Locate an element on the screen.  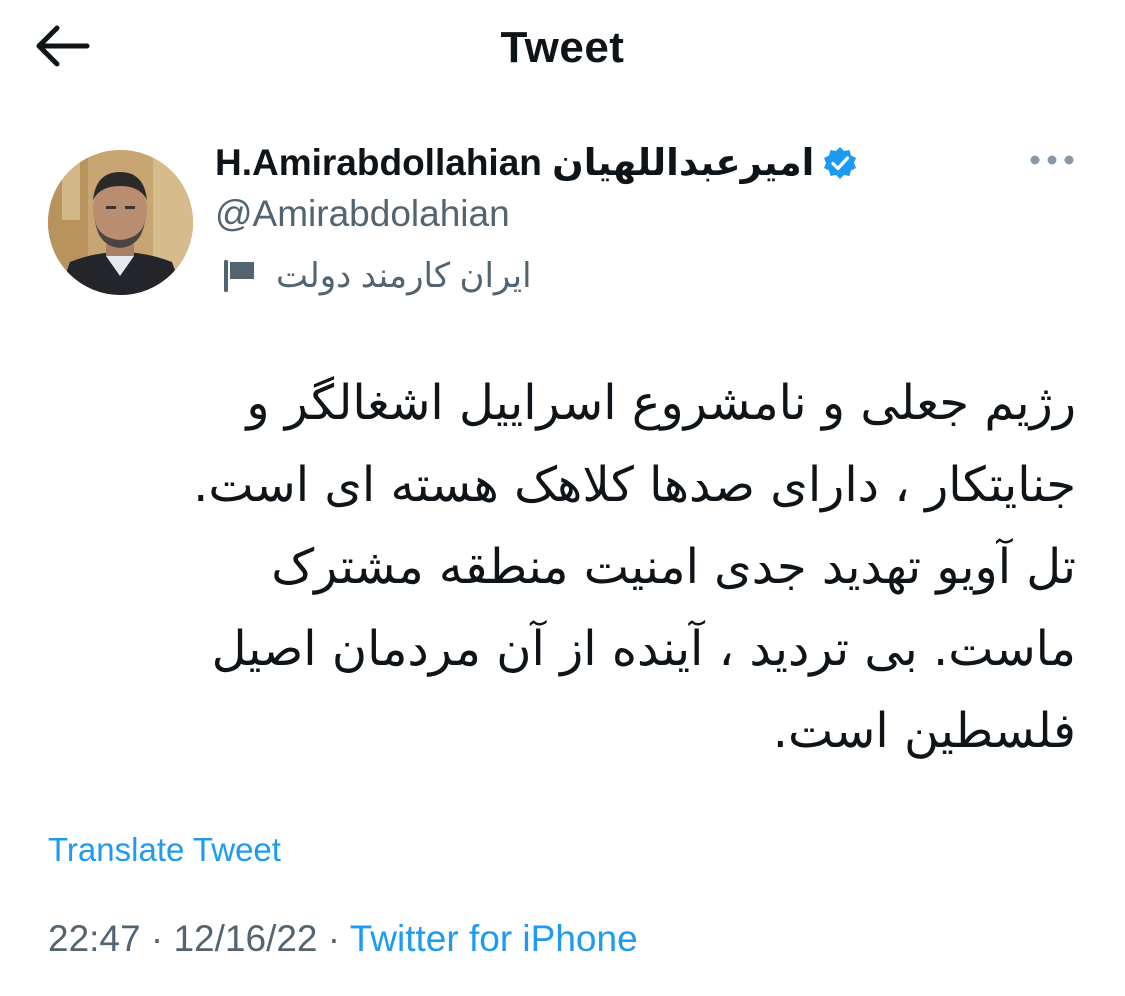
top-bar: Tweet is located at coordinates (562, 50).